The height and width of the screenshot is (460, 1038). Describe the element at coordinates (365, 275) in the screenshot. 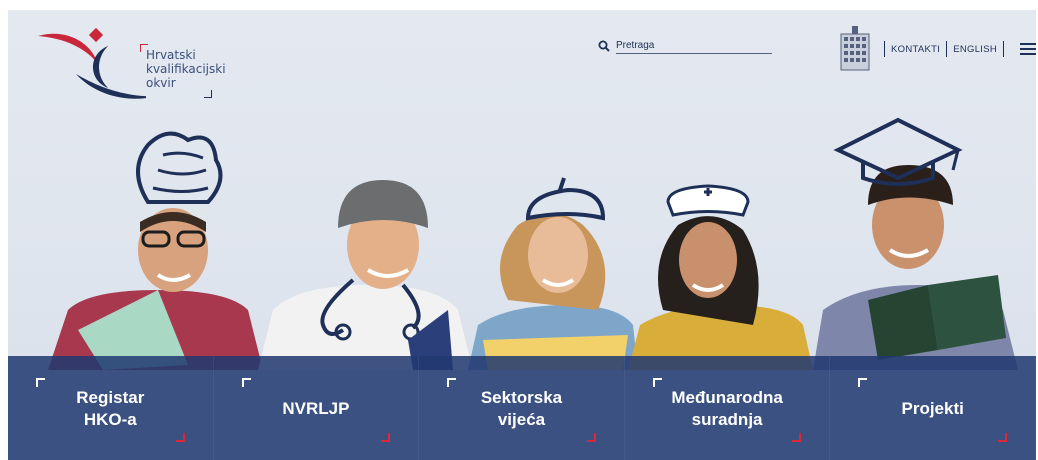

I see `person-doctor-illustration` at that location.